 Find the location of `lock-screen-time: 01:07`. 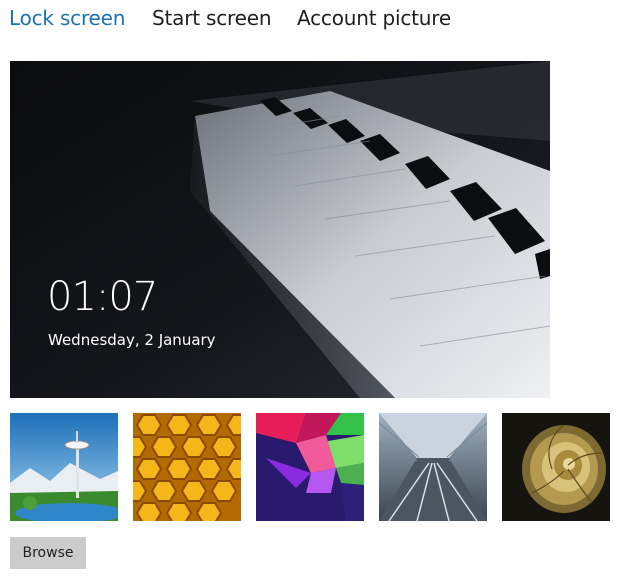

lock-screen-time: 01:07 is located at coordinates (102, 297).